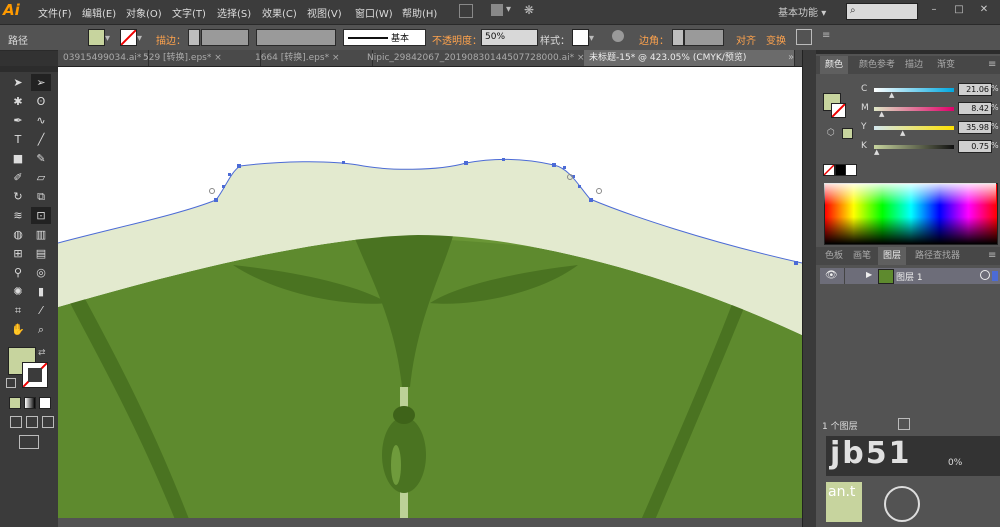 This screenshot has height=527, width=1000. I want to click on stroke-weight-stepper, so click(194, 37).